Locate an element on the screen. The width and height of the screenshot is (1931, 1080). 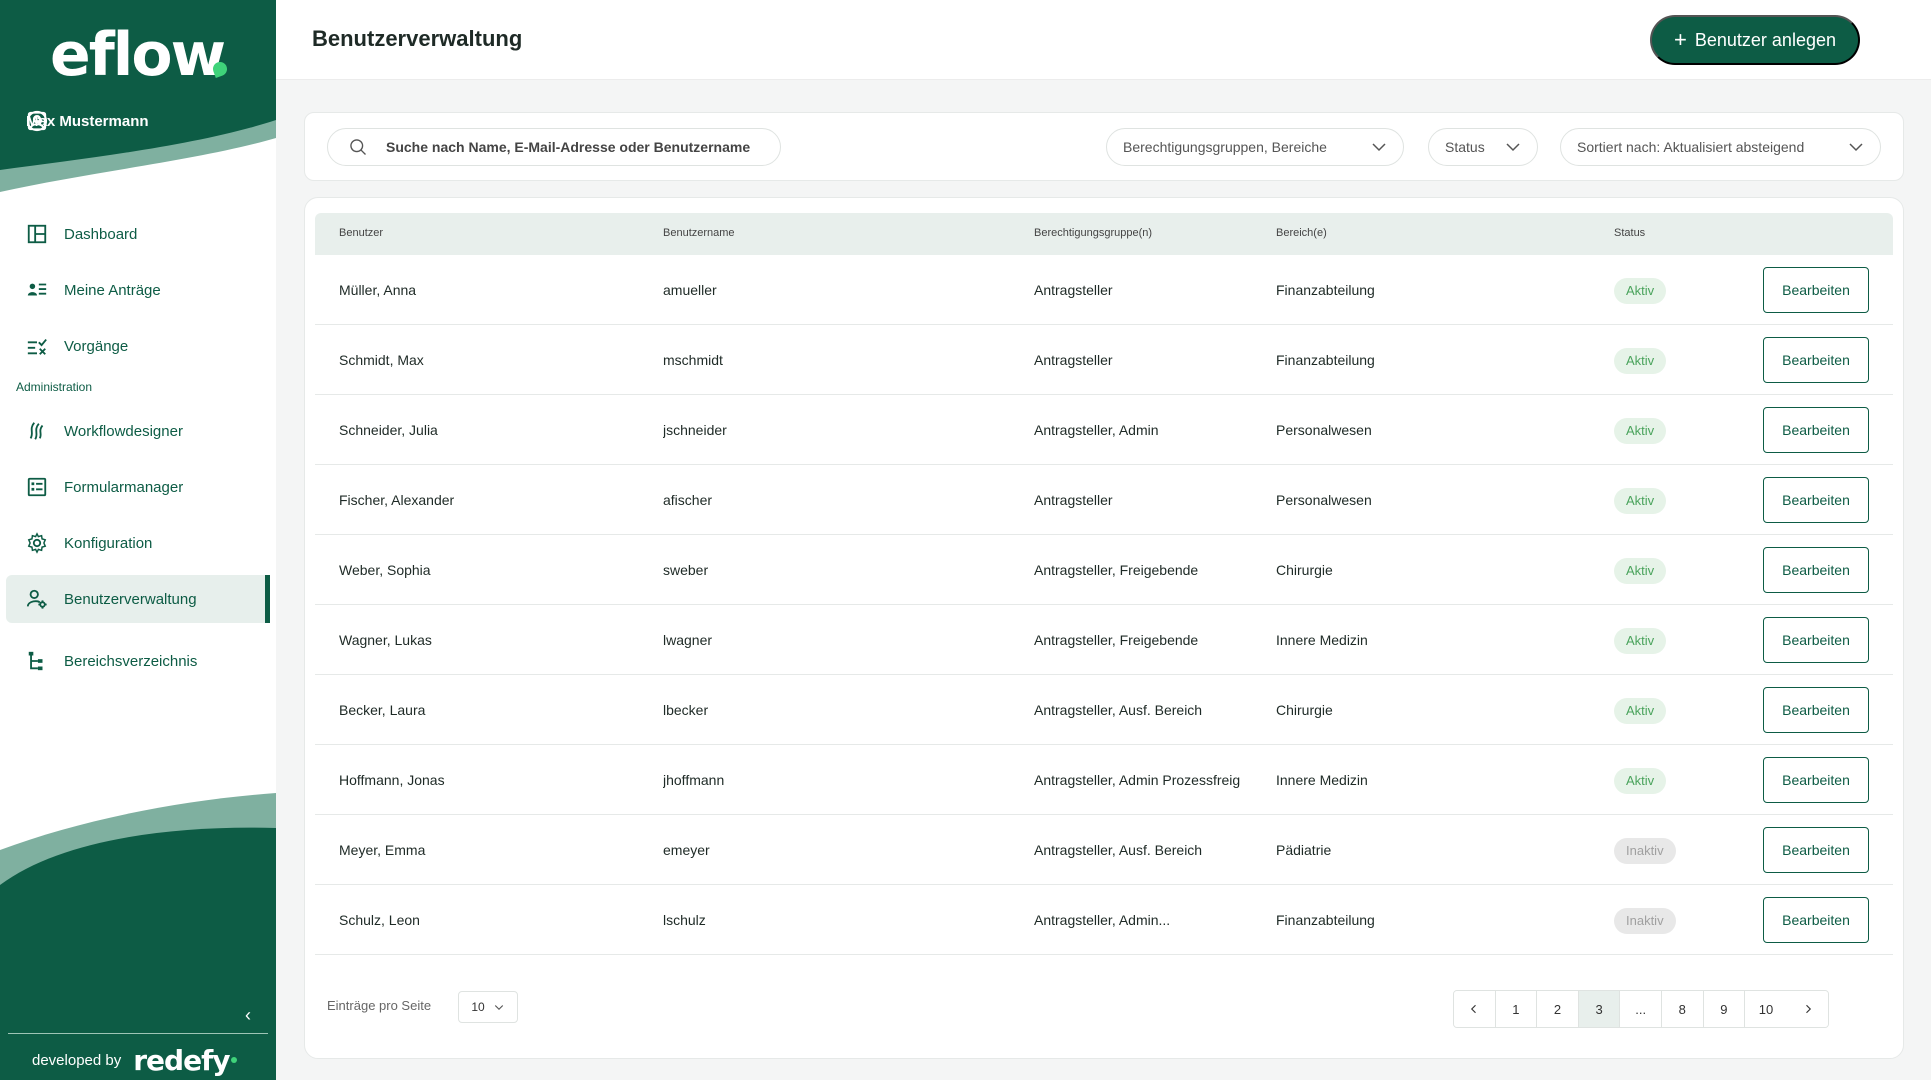
page-button: 10 is located at coordinates (1766, 1009).